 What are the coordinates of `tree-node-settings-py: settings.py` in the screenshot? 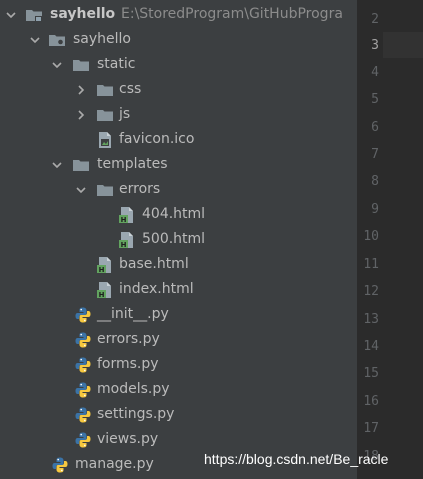 It's located at (178, 414).